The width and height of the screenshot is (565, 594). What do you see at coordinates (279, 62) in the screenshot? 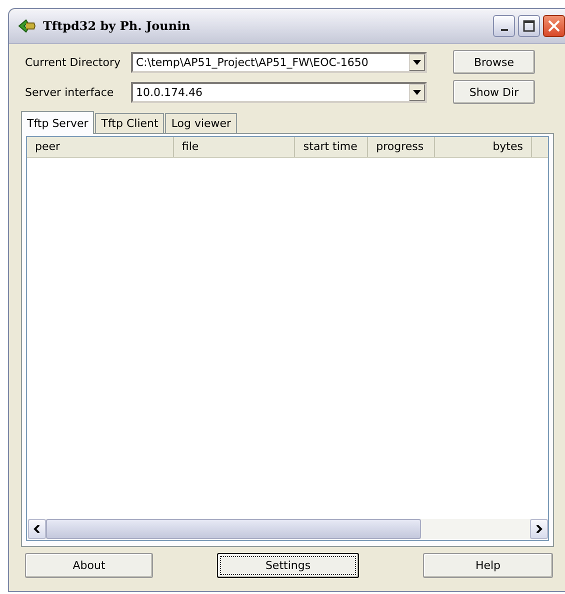
I see `combo-box: C:\temp\AP51_Project\AP51_FW\EOC-1650` at bounding box center [279, 62].